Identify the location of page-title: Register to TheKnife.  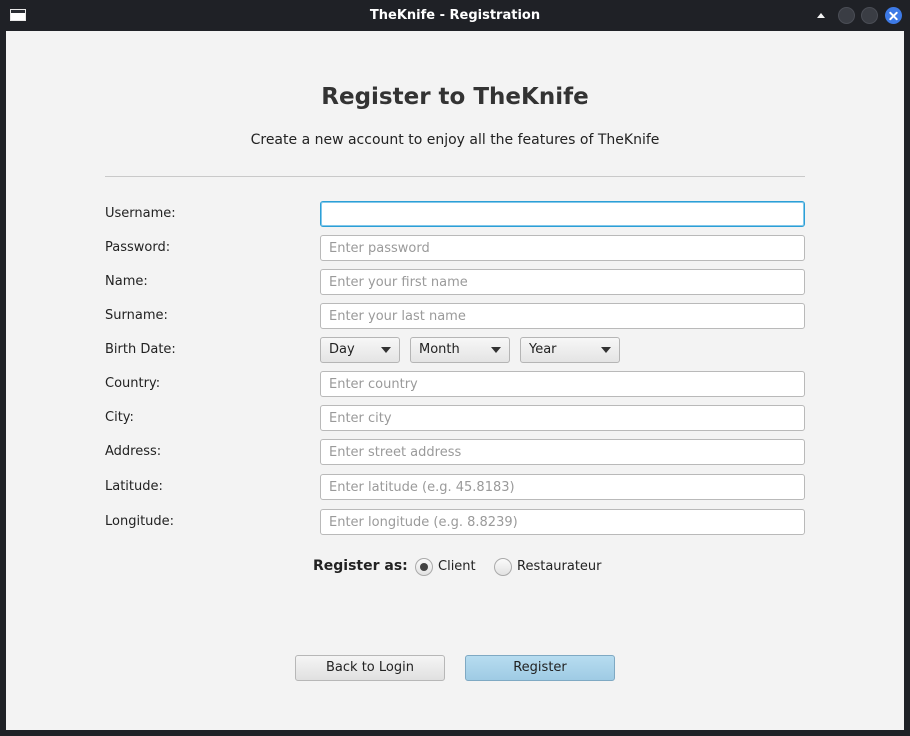
(455, 97).